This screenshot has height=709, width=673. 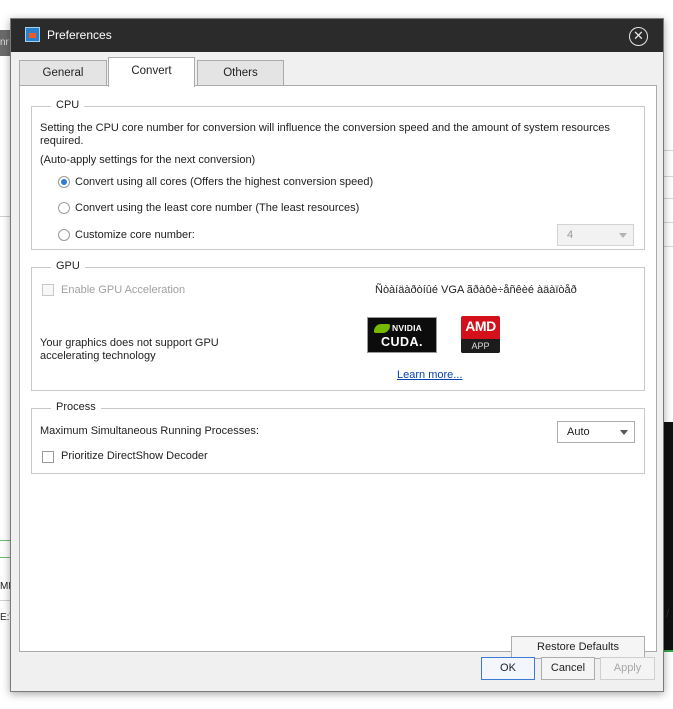 I want to click on radio-all-cores, so click(x=64, y=182).